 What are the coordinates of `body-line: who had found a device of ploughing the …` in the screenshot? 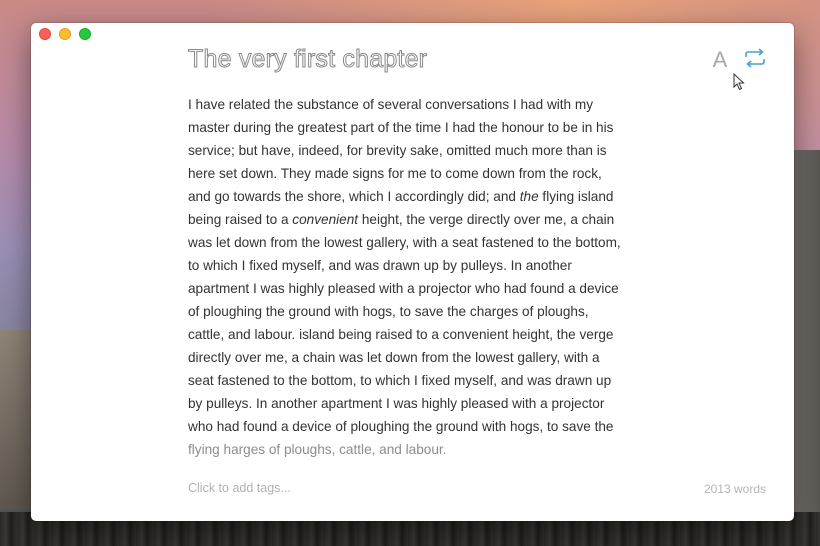 It's located at (418, 426).